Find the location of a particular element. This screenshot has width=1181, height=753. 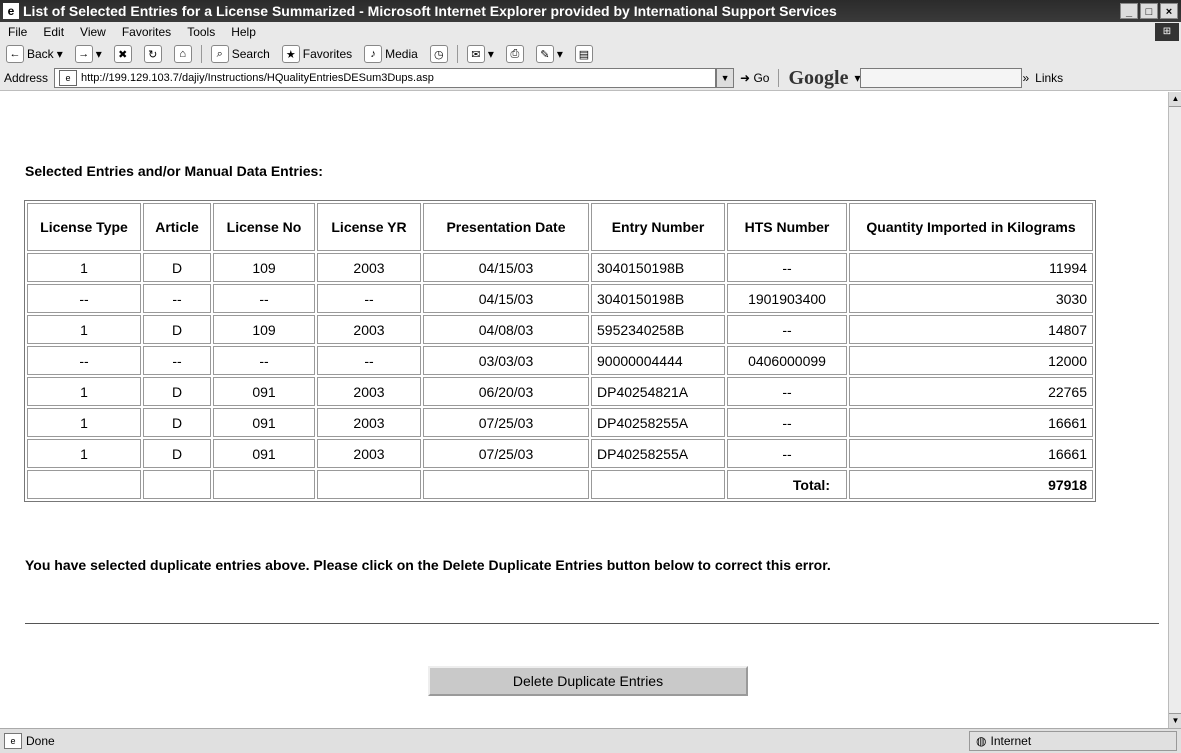

history-icon: ◷ is located at coordinates (438, 54).